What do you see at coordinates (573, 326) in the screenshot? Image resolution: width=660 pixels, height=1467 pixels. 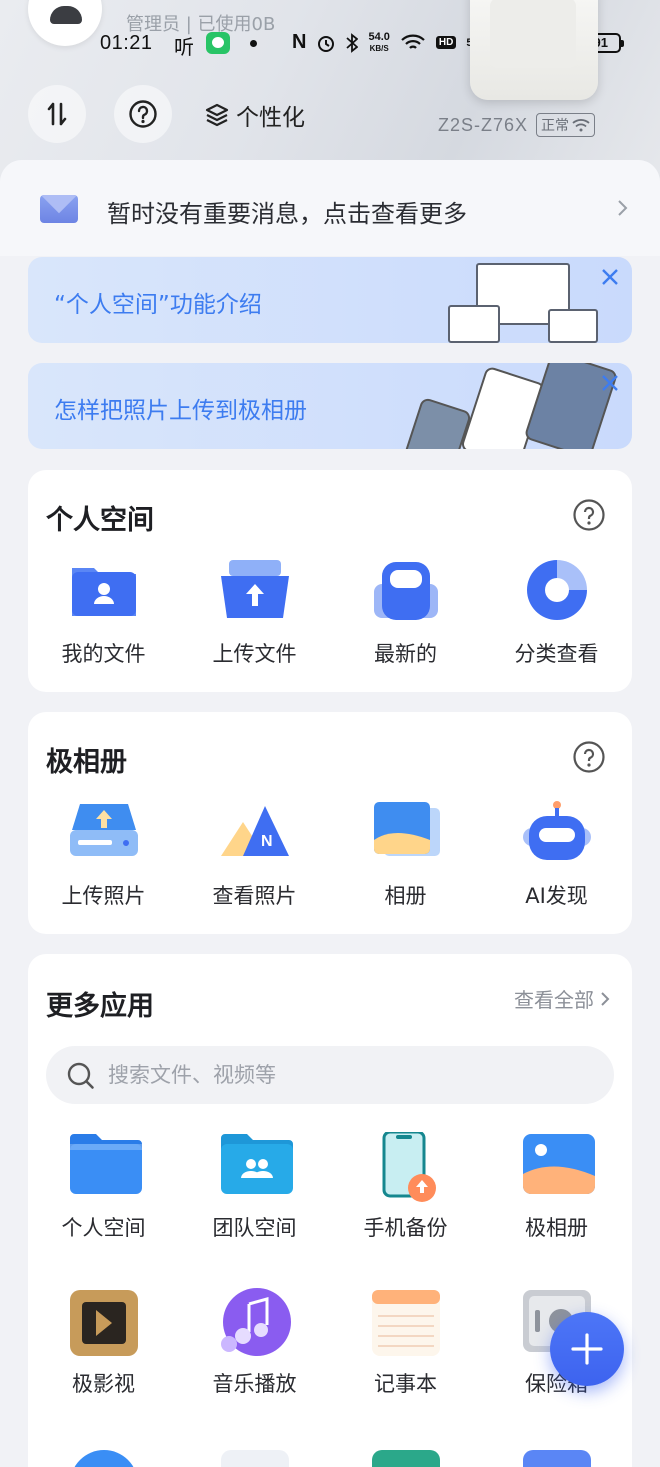 I see `tablet-illustration` at bounding box center [573, 326].